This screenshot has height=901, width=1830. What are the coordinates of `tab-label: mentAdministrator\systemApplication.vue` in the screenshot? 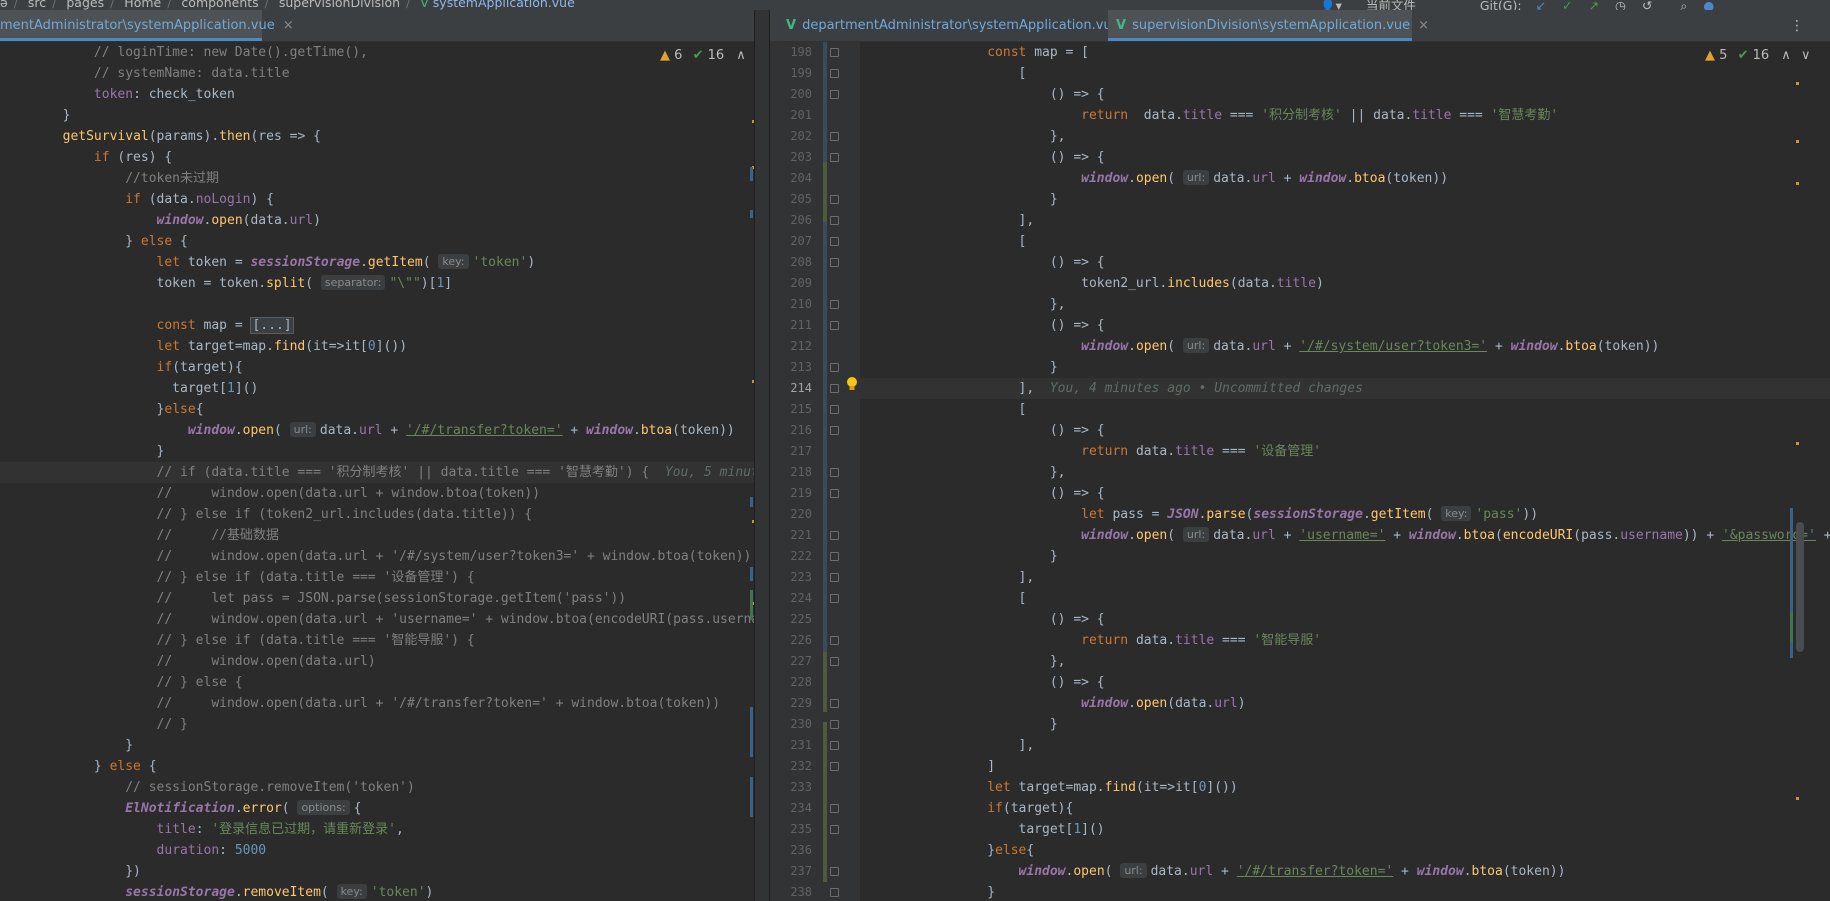 It's located at (137, 25).